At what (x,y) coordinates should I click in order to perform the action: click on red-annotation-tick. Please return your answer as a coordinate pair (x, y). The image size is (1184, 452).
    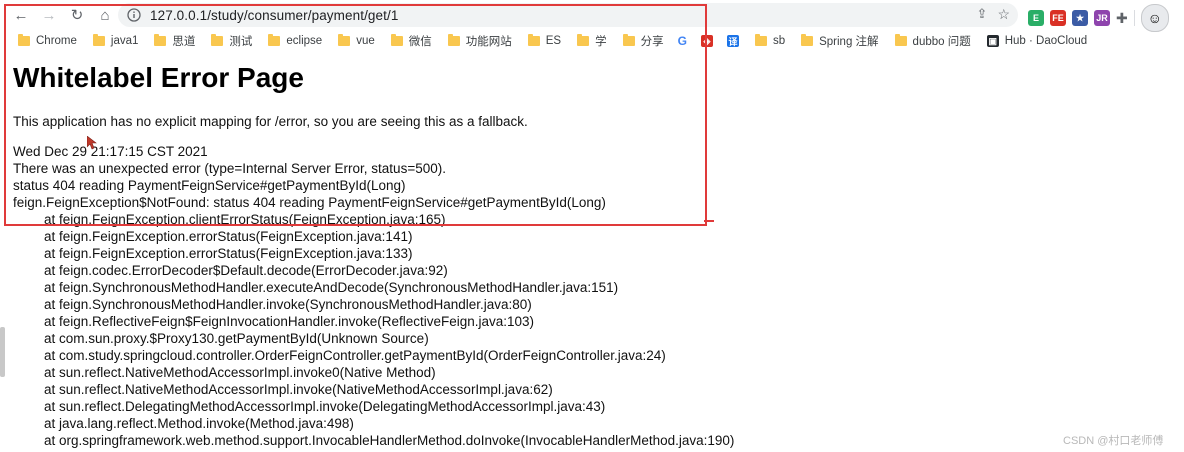
    Looking at the image, I should click on (709, 221).